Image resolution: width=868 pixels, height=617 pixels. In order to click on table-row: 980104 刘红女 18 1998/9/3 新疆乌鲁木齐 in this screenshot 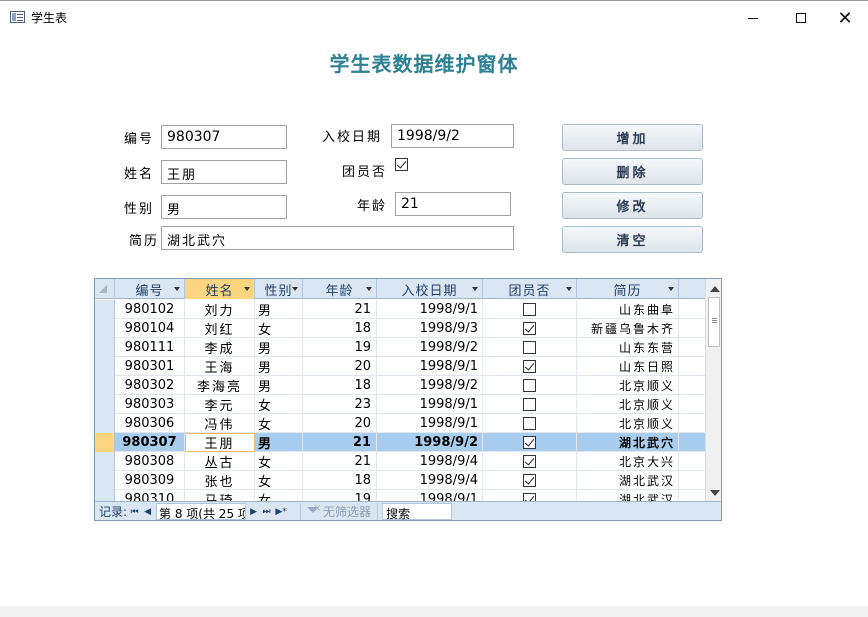, I will do `click(400, 328)`.